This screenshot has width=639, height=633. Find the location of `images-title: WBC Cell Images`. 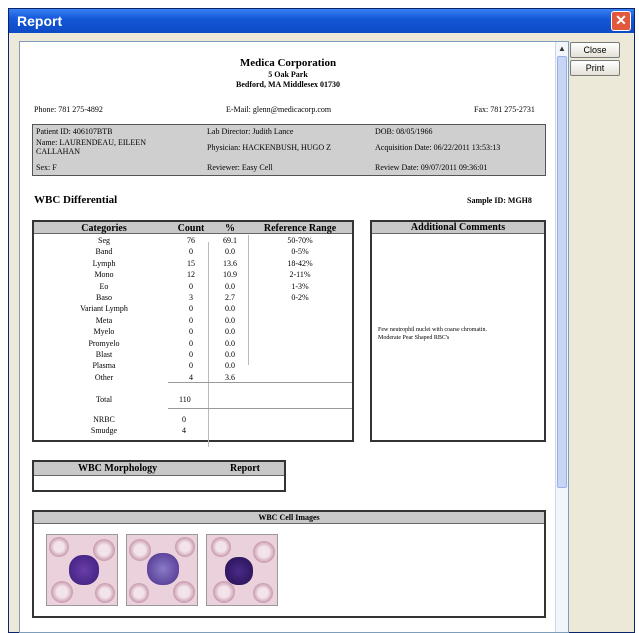

images-title: WBC Cell Images is located at coordinates (289, 517).